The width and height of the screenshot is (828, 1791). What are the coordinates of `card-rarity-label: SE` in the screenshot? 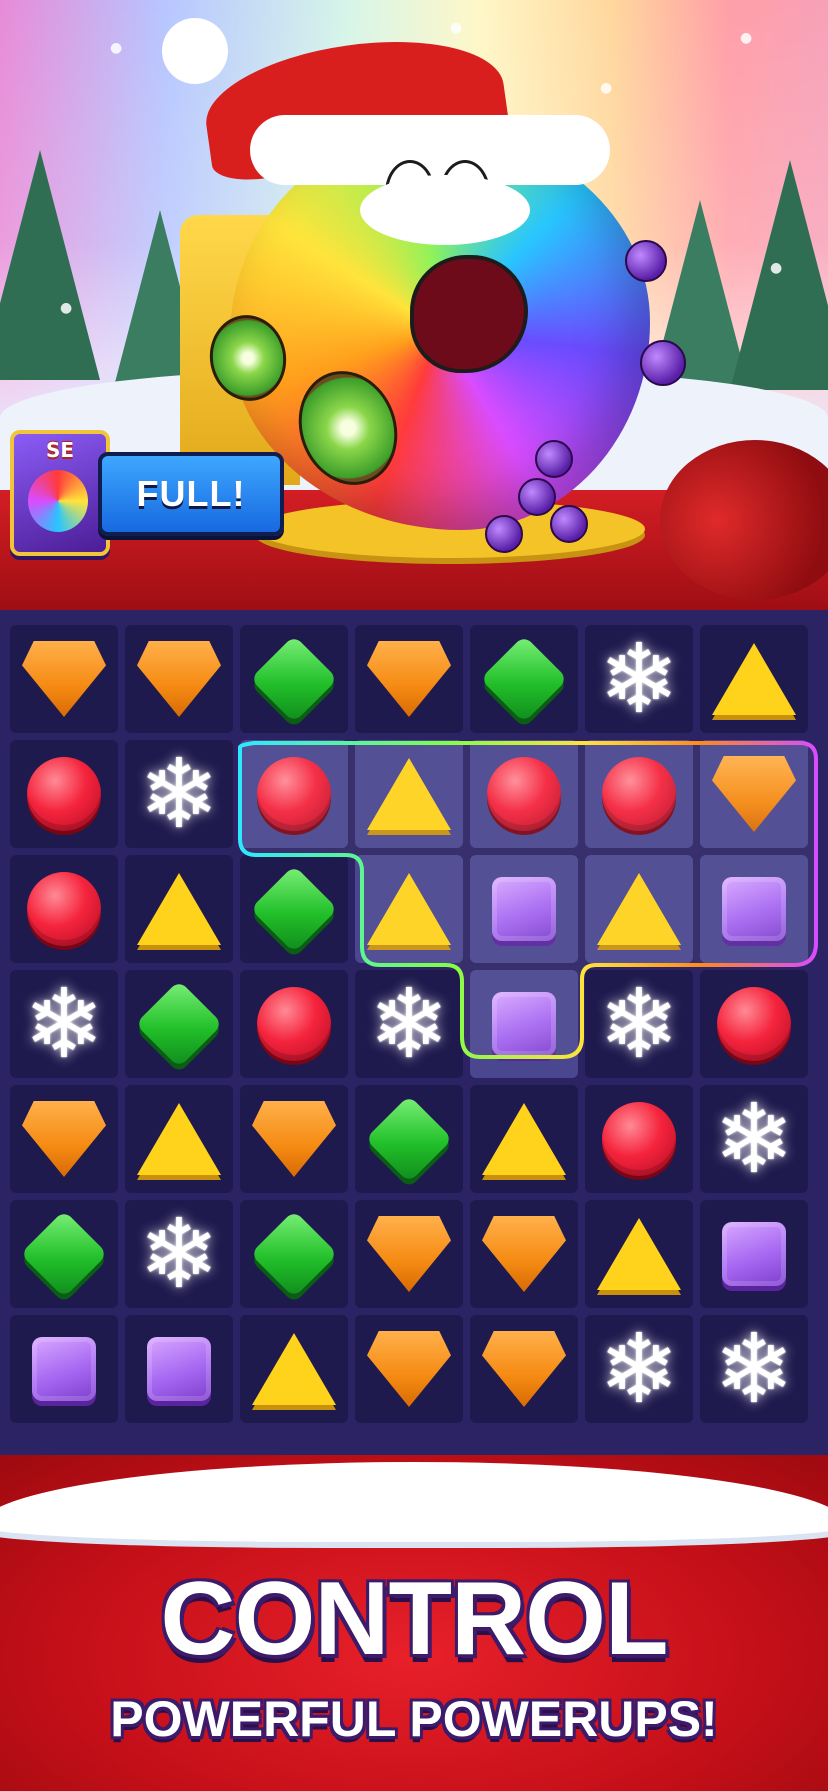 It's located at (60, 450).